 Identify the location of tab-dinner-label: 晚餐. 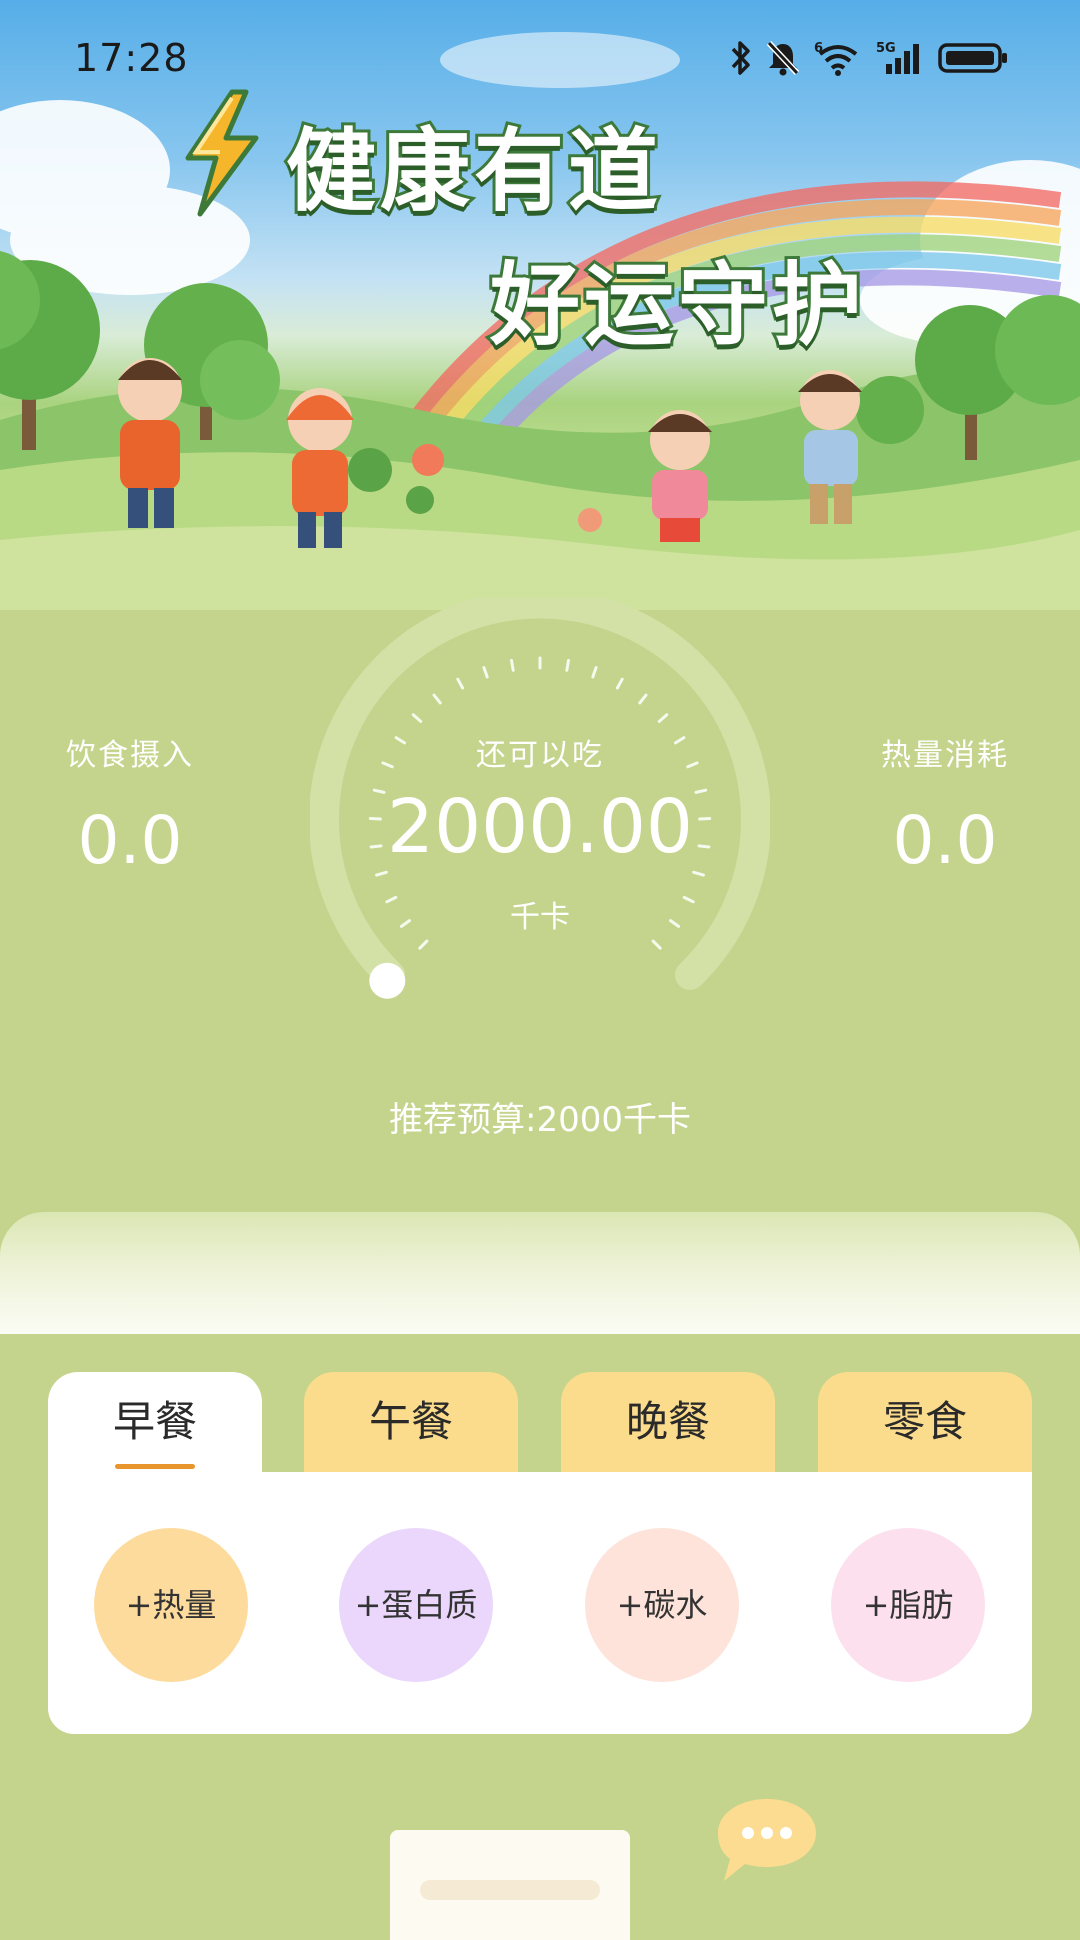
(667, 1421).